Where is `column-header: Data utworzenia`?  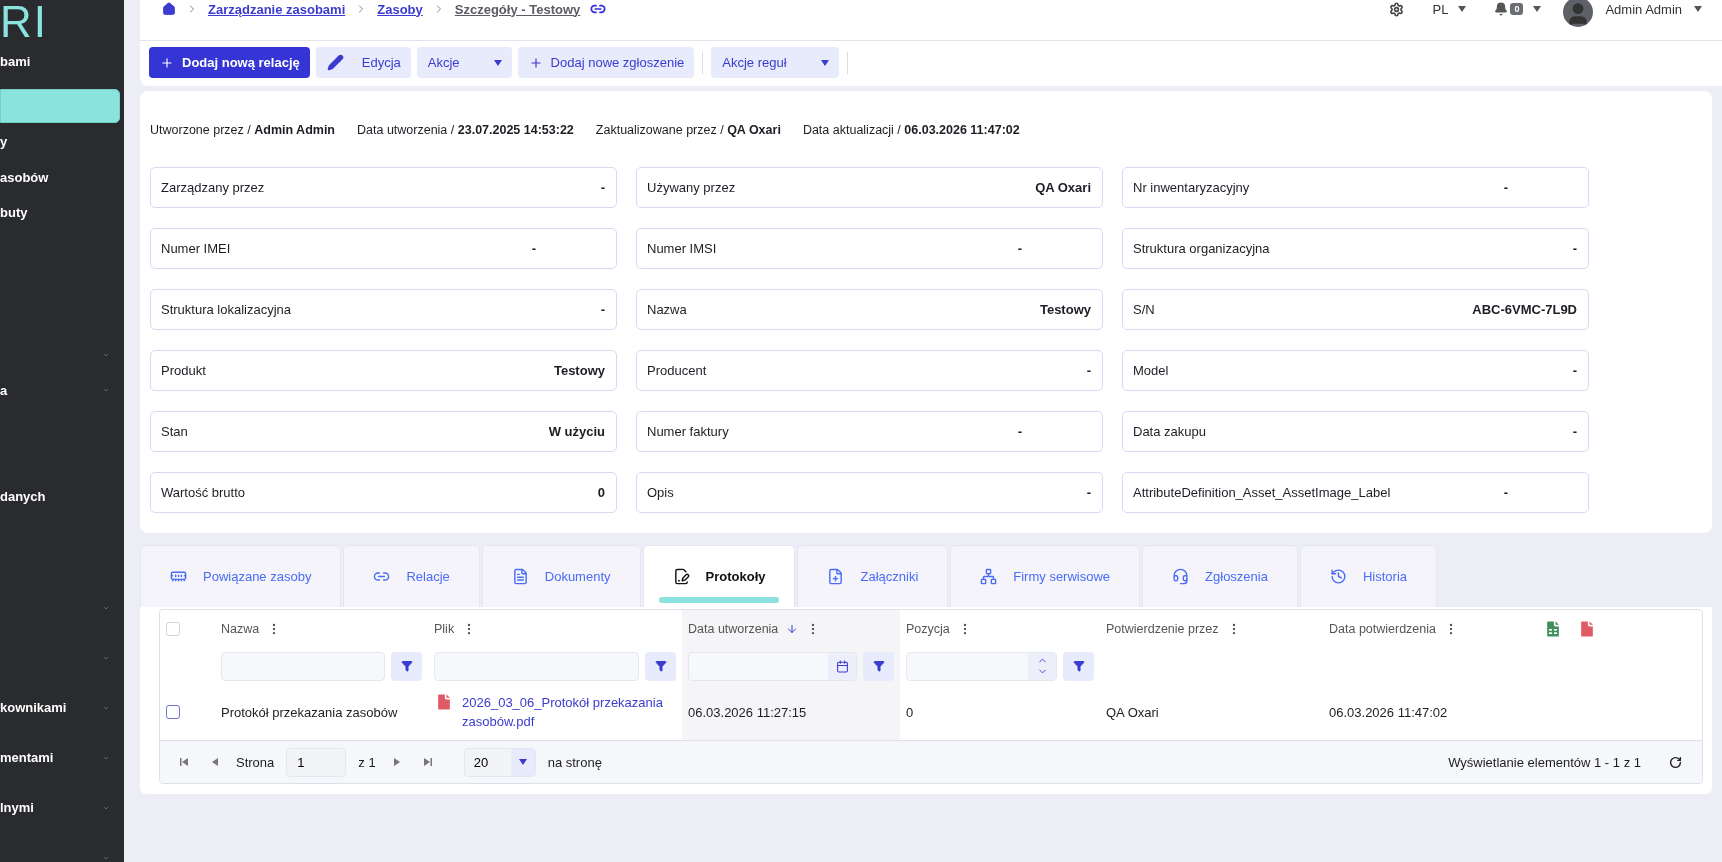 column-header: Data utworzenia is located at coordinates (733, 629).